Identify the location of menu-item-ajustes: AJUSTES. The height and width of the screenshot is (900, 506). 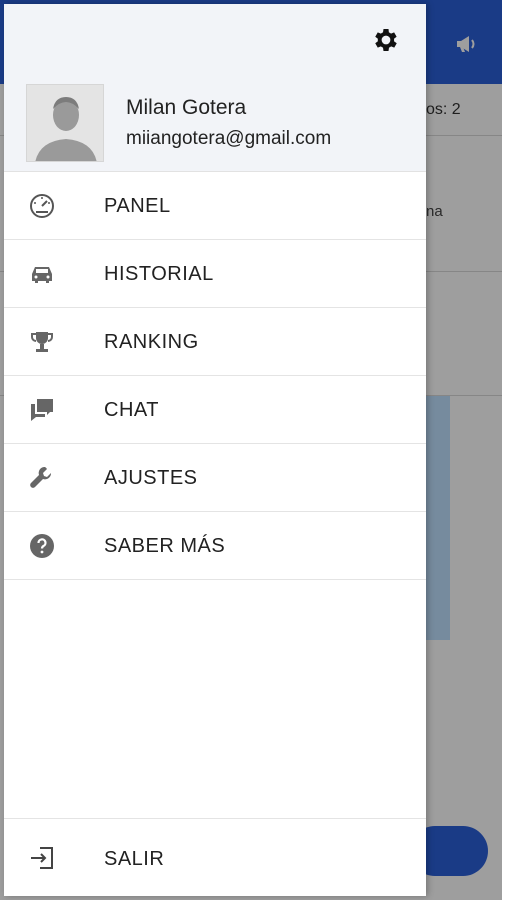
(215, 478).